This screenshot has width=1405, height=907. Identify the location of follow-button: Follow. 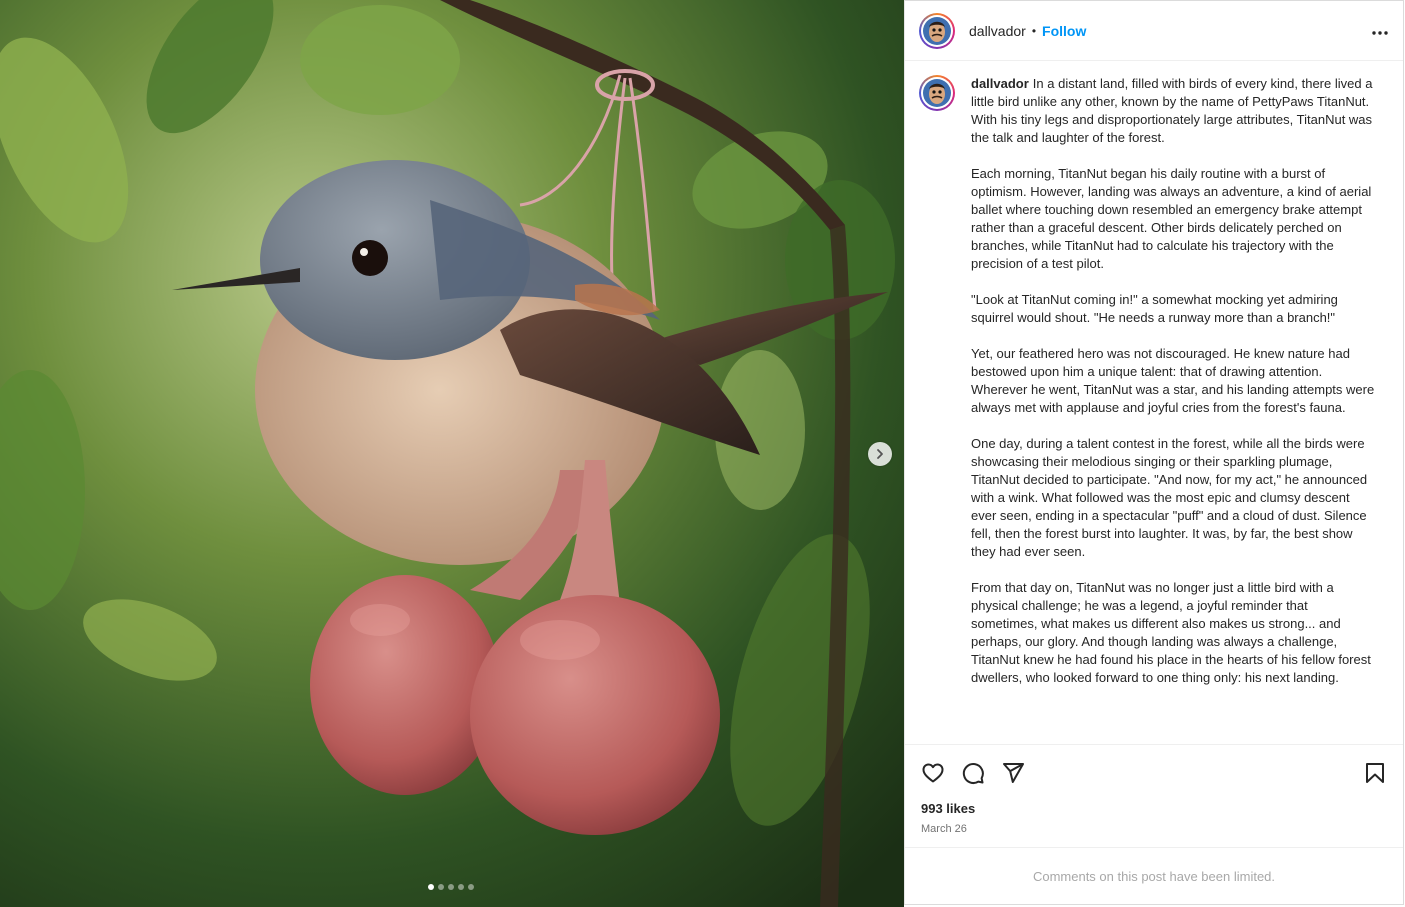
(1064, 31).